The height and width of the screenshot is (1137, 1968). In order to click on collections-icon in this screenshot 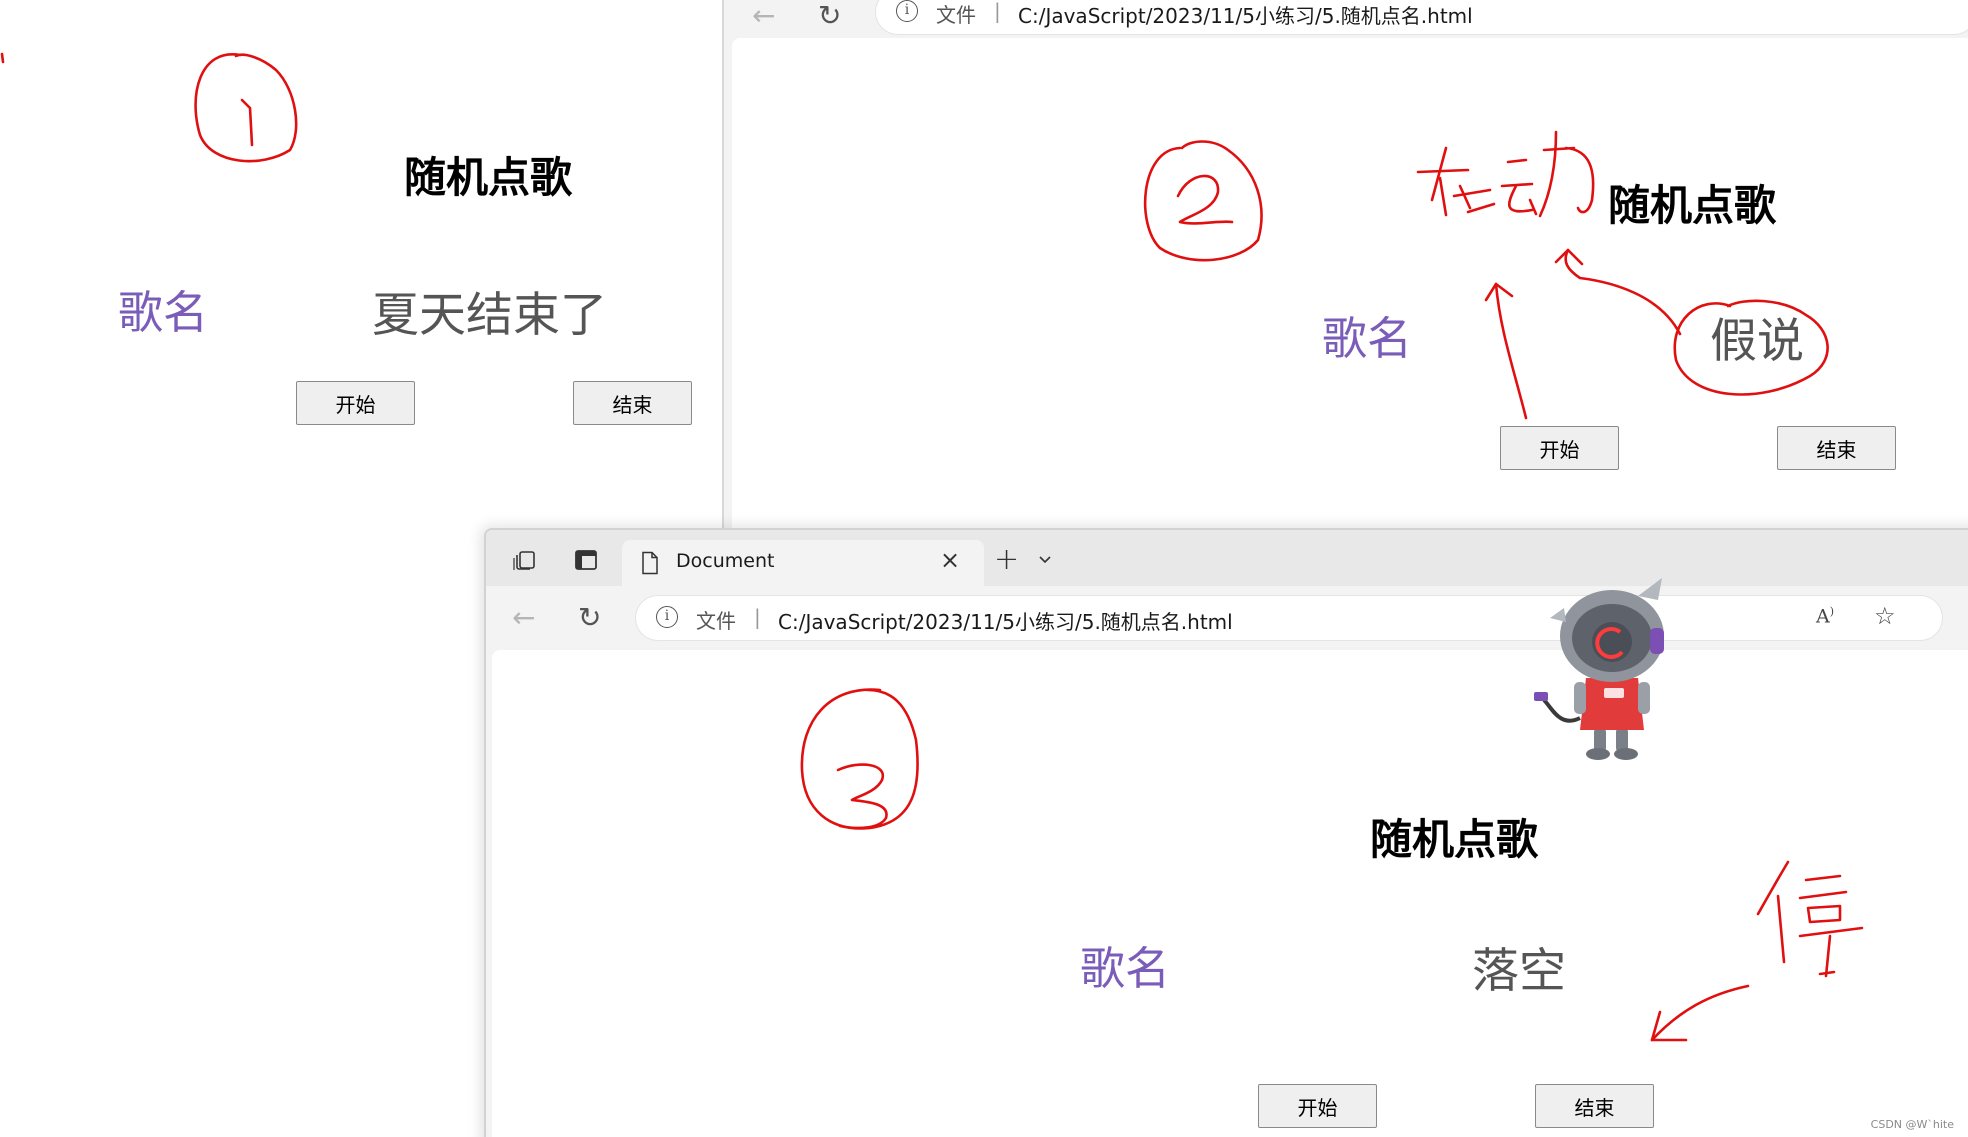, I will do `click(525, 560)`.